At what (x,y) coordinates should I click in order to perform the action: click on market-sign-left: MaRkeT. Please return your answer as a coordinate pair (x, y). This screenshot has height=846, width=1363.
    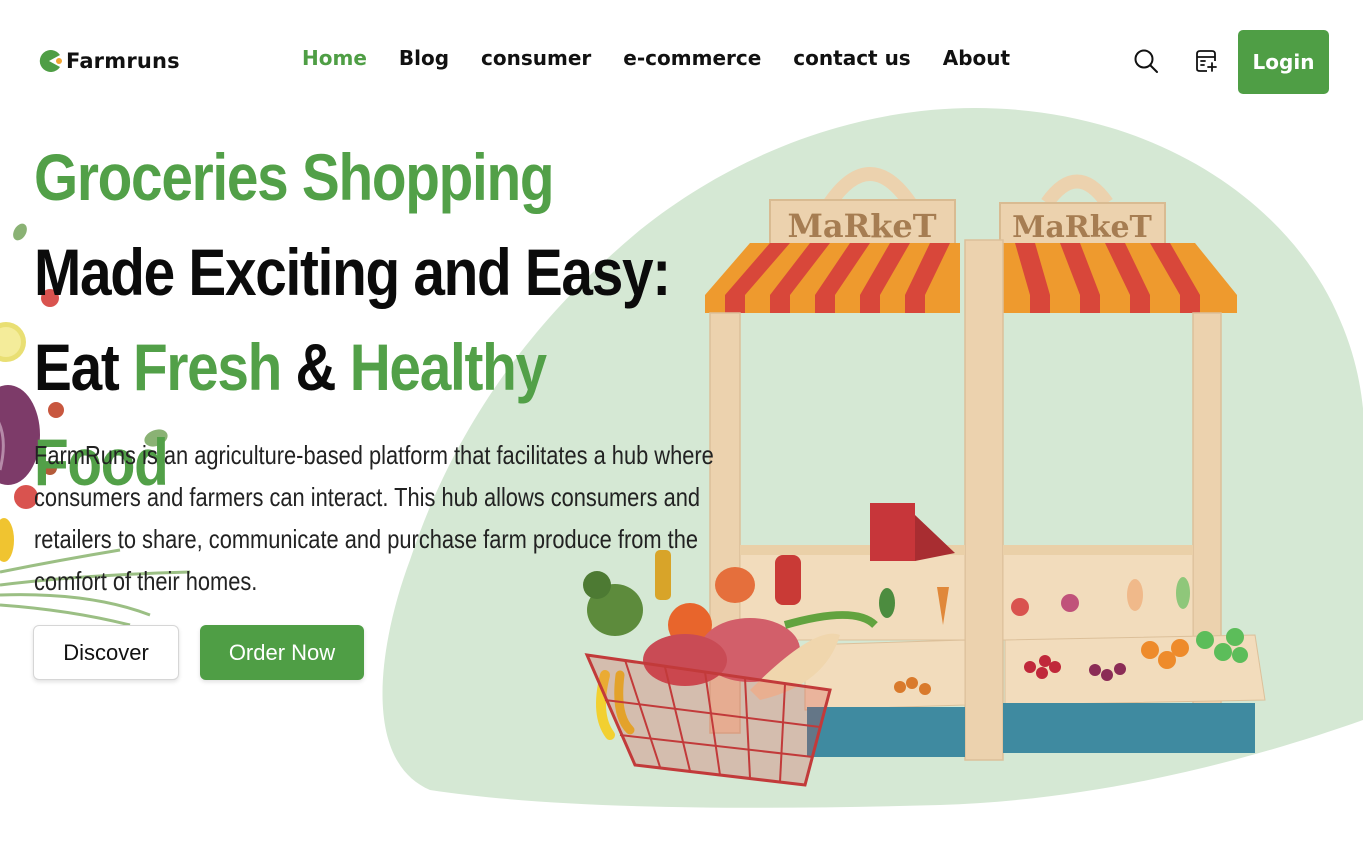
    Looking at the image, I should click on (862, 222).